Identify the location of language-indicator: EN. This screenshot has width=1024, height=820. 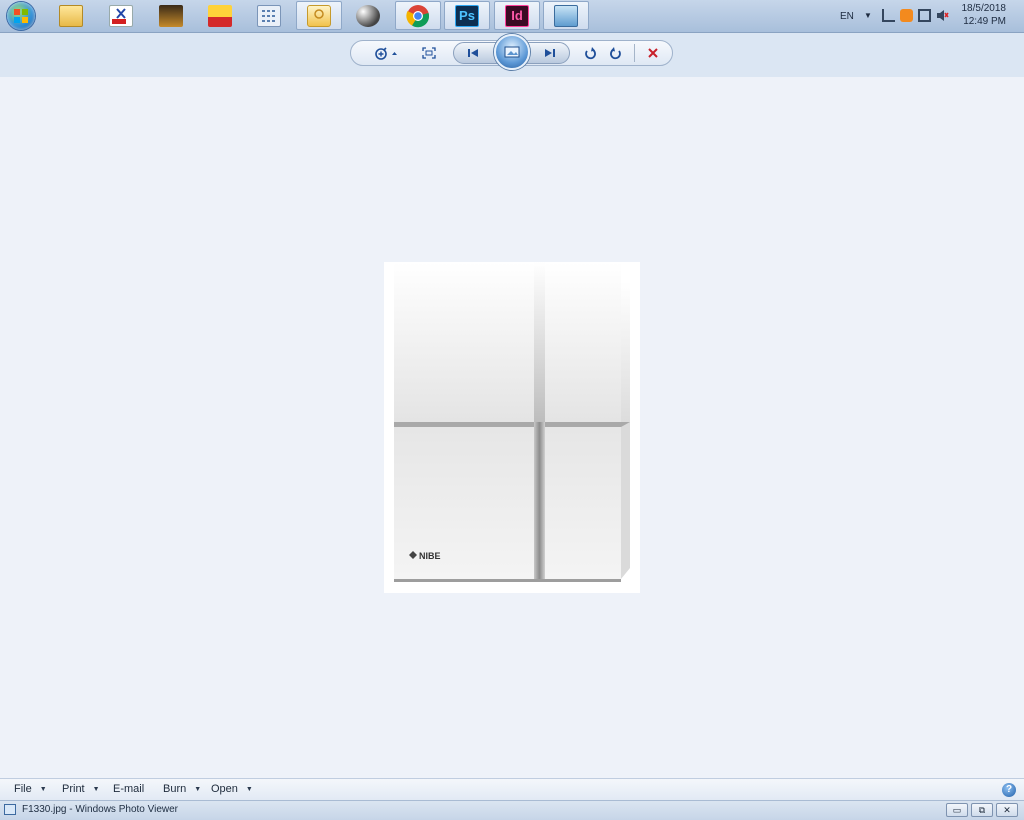
(847, 16).